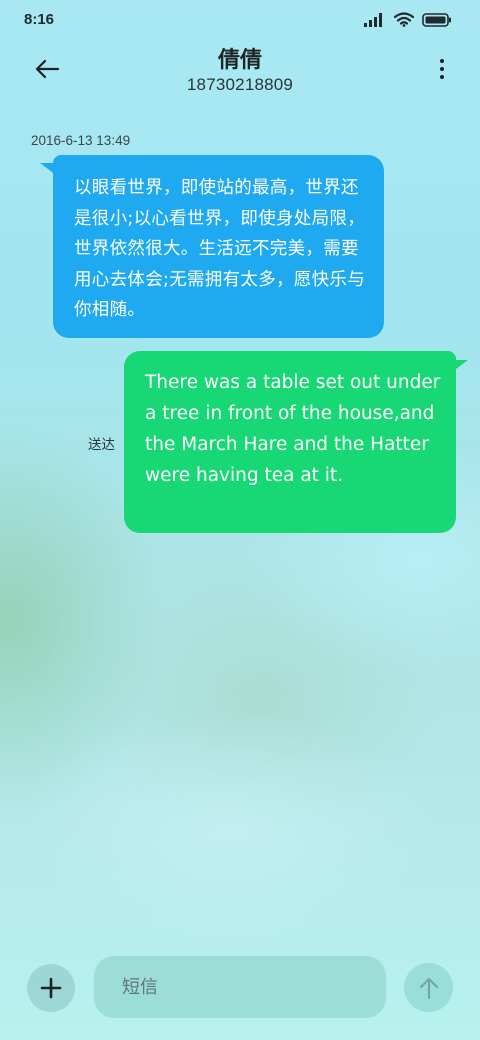  I want to click on send-arrow-icon, so click(428, 988).